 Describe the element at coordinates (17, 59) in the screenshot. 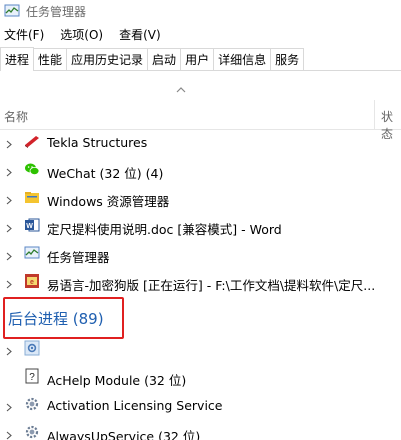

I see `tab-processes: 进程` at that location.